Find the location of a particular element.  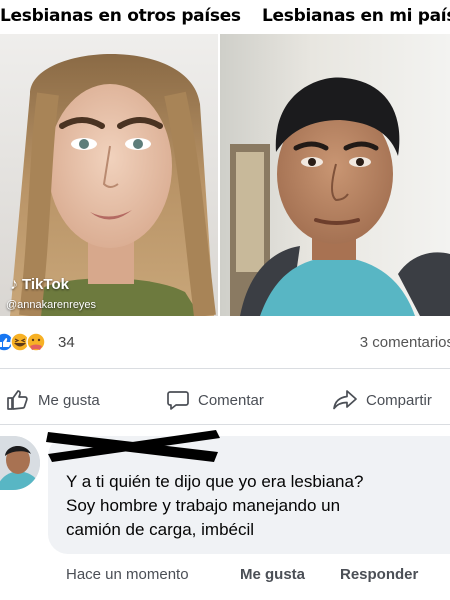

comment-line-3: camión de carga, imbécil is located at coordinates (160, 529).